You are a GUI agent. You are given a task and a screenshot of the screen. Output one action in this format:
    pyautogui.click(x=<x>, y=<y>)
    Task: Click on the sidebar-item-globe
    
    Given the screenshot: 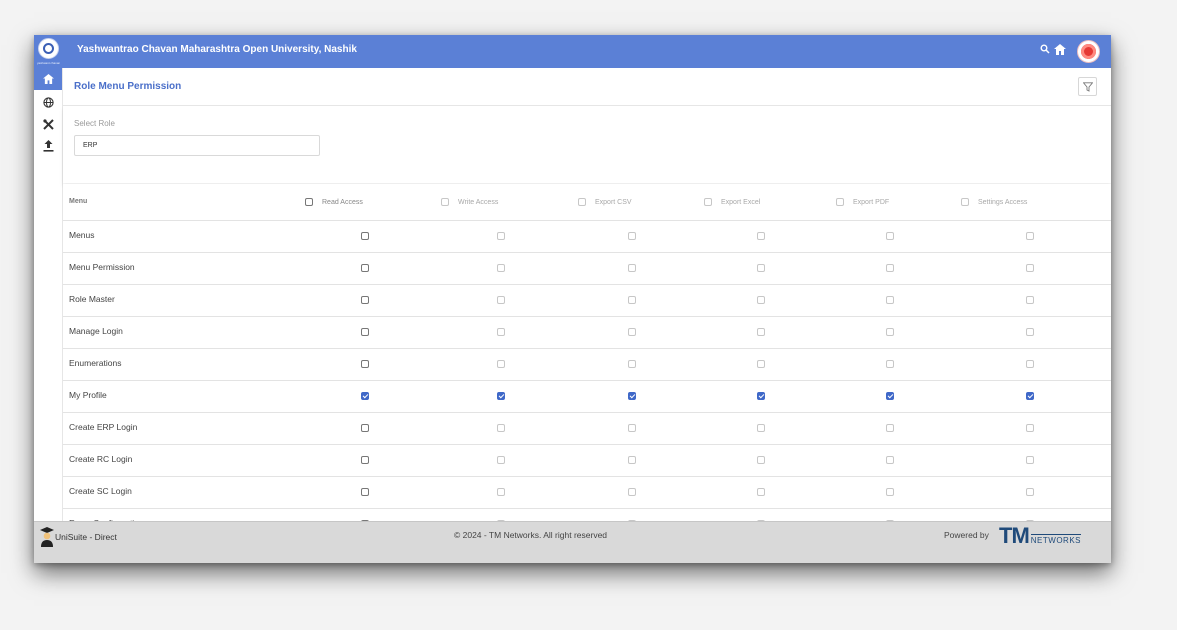 What is the action you would take?
    pyautogui.click(x=48, y=102)
    